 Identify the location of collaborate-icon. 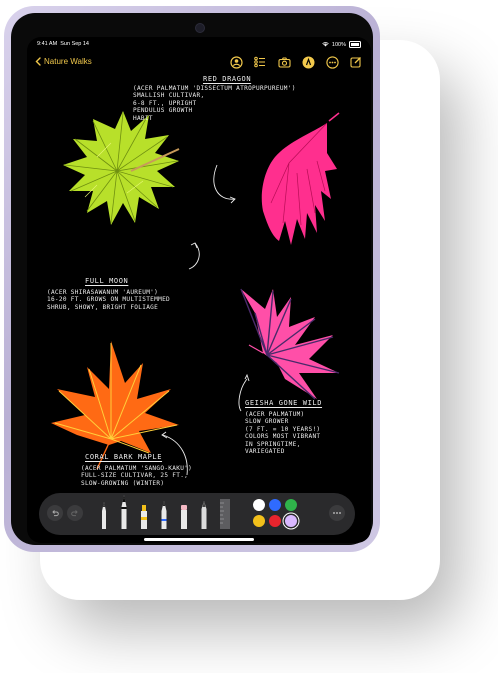
(236, 62).